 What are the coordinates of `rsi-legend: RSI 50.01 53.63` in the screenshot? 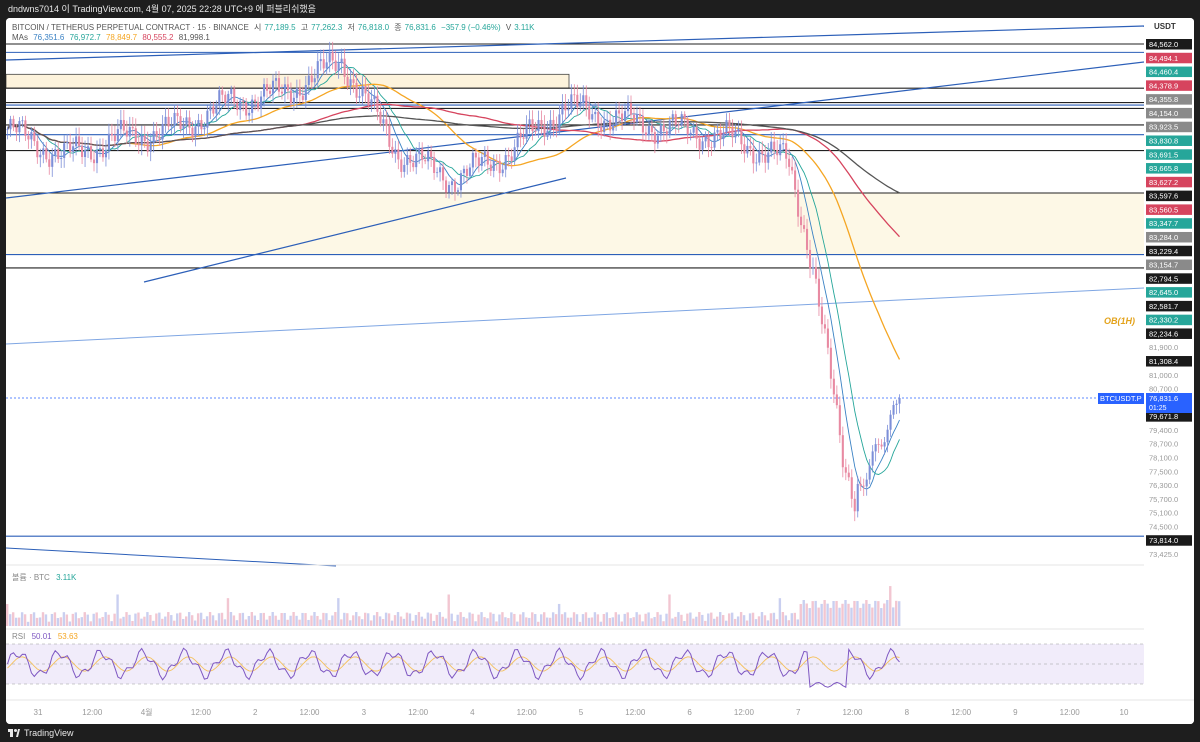 It's located at (45, 636).